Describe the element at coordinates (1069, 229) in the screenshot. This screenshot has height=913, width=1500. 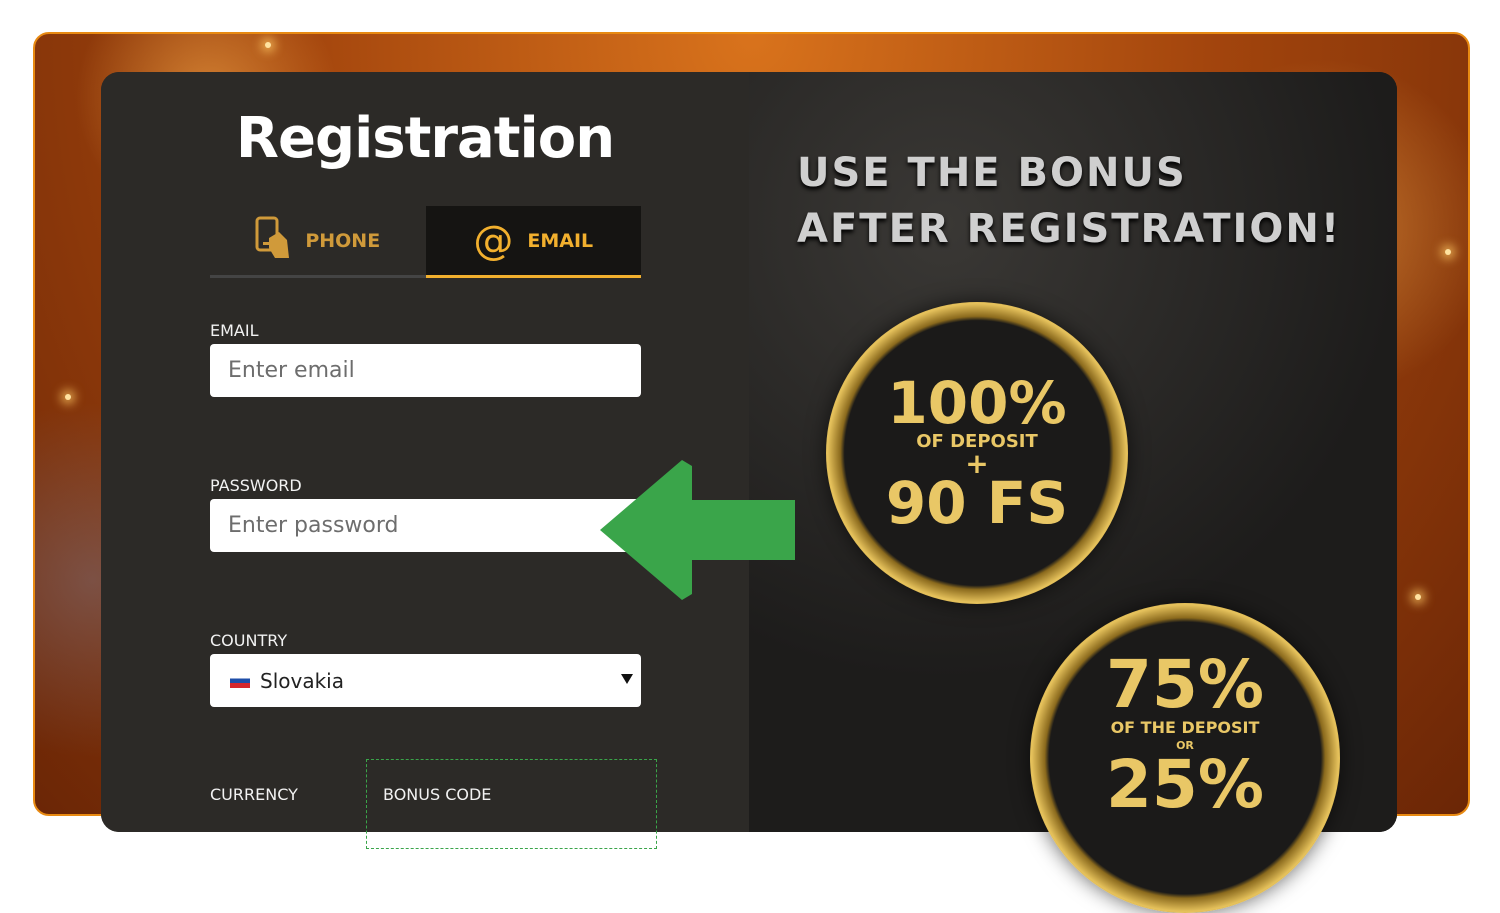
I see `promo-title-line2: AFTER REGISTRATION!` at that location.